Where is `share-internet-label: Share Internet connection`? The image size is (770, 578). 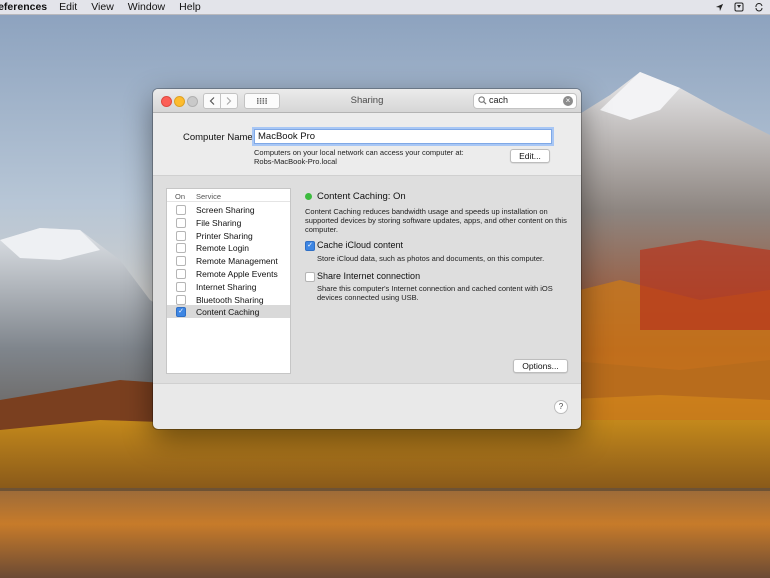 share-internet-label: Share Internet connection is located at coordinates (368, 276).